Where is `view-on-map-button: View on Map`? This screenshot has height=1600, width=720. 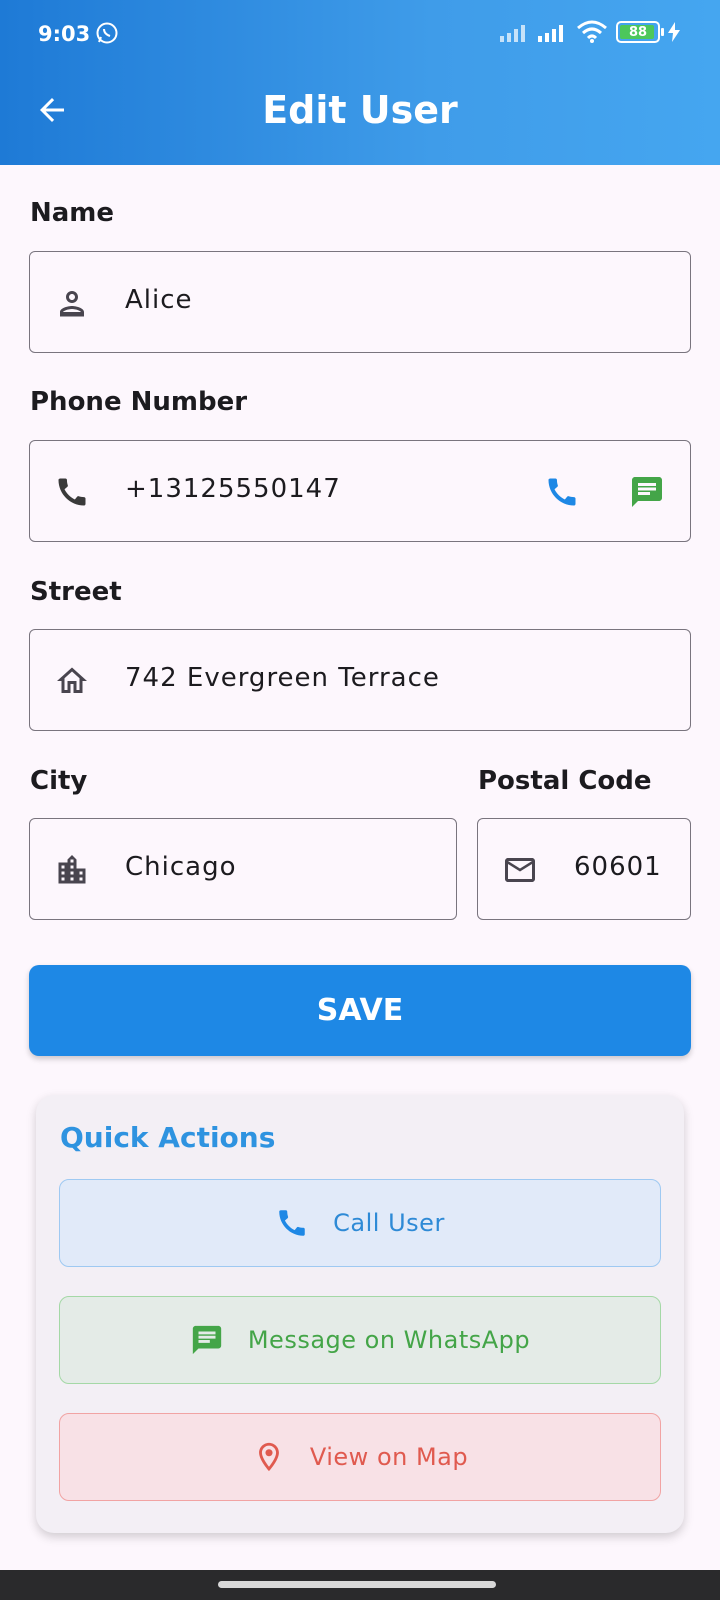
view-on-map-button: View on Map is located at coordinates (360, 1457).